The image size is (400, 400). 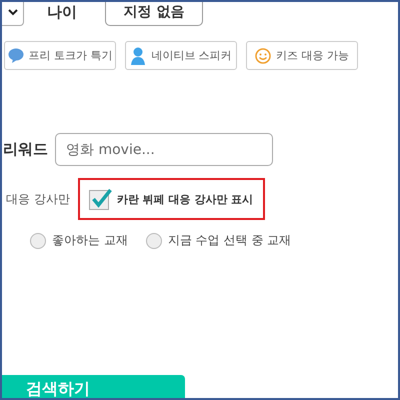 I want to click on no-preference-button: 지정 없음, so click(x=154, y=14).